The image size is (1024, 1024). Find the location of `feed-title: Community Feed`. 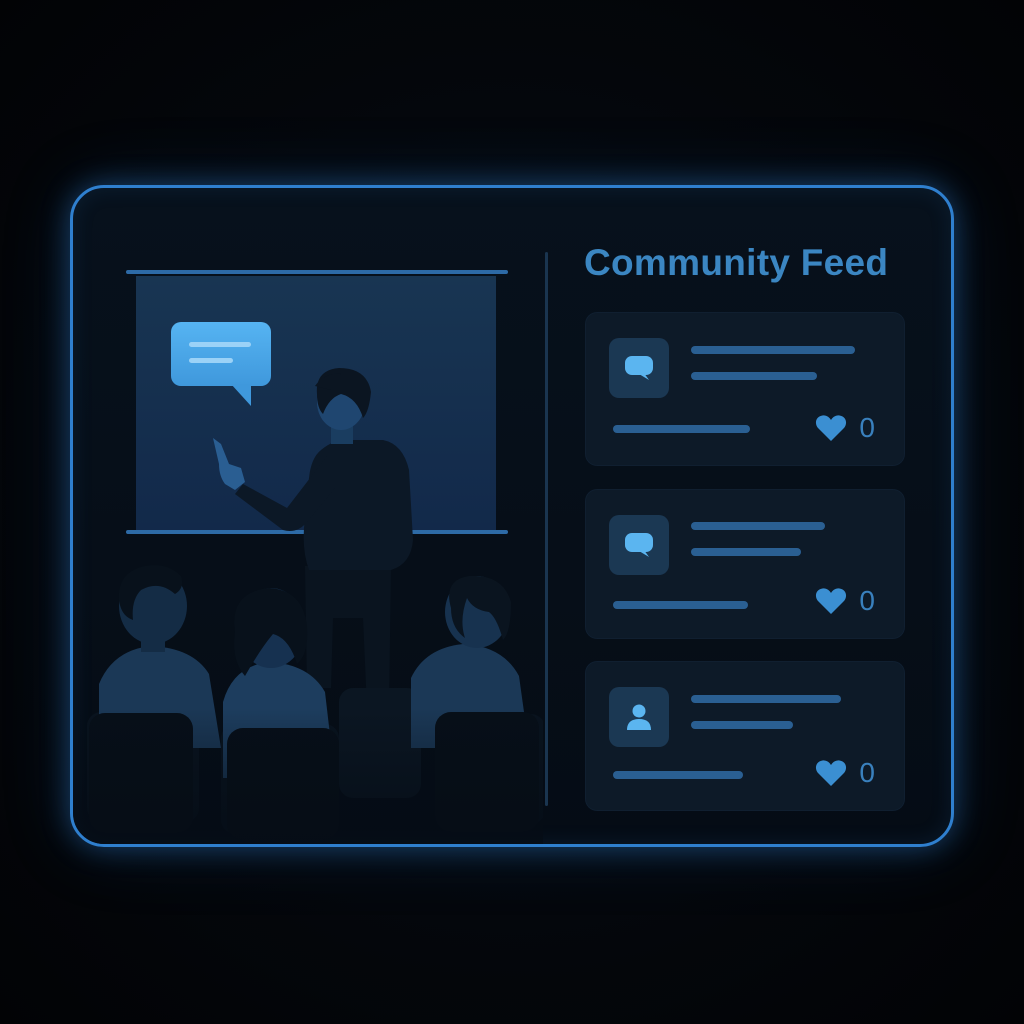

feed-title: Community Feed is located at coordinates (736, 262).